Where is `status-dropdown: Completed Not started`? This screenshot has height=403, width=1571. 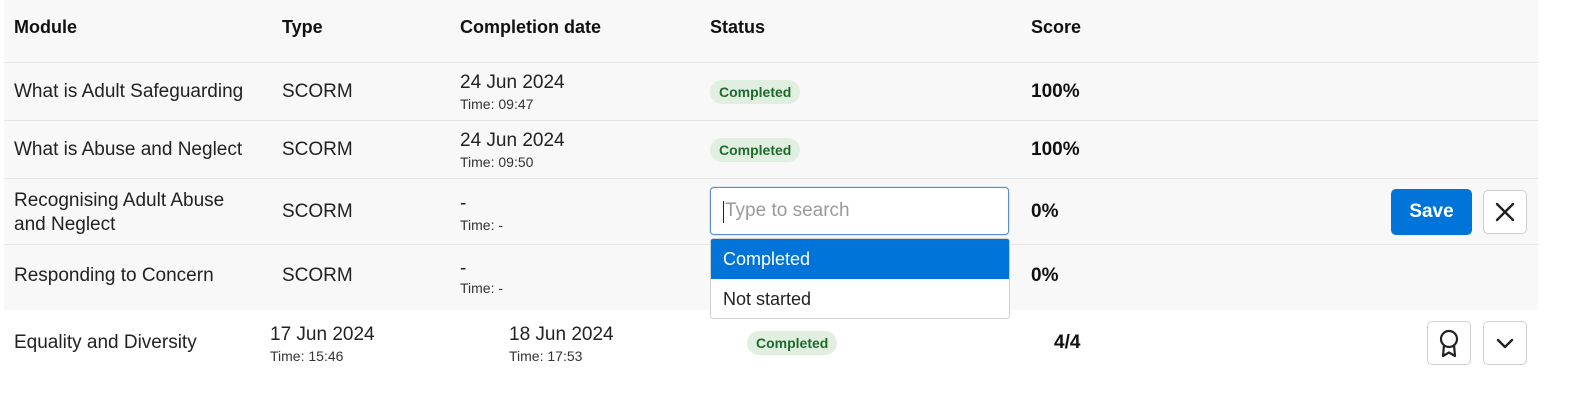 status-dropdown: Completed Not started is located at coordinates (860, 278).